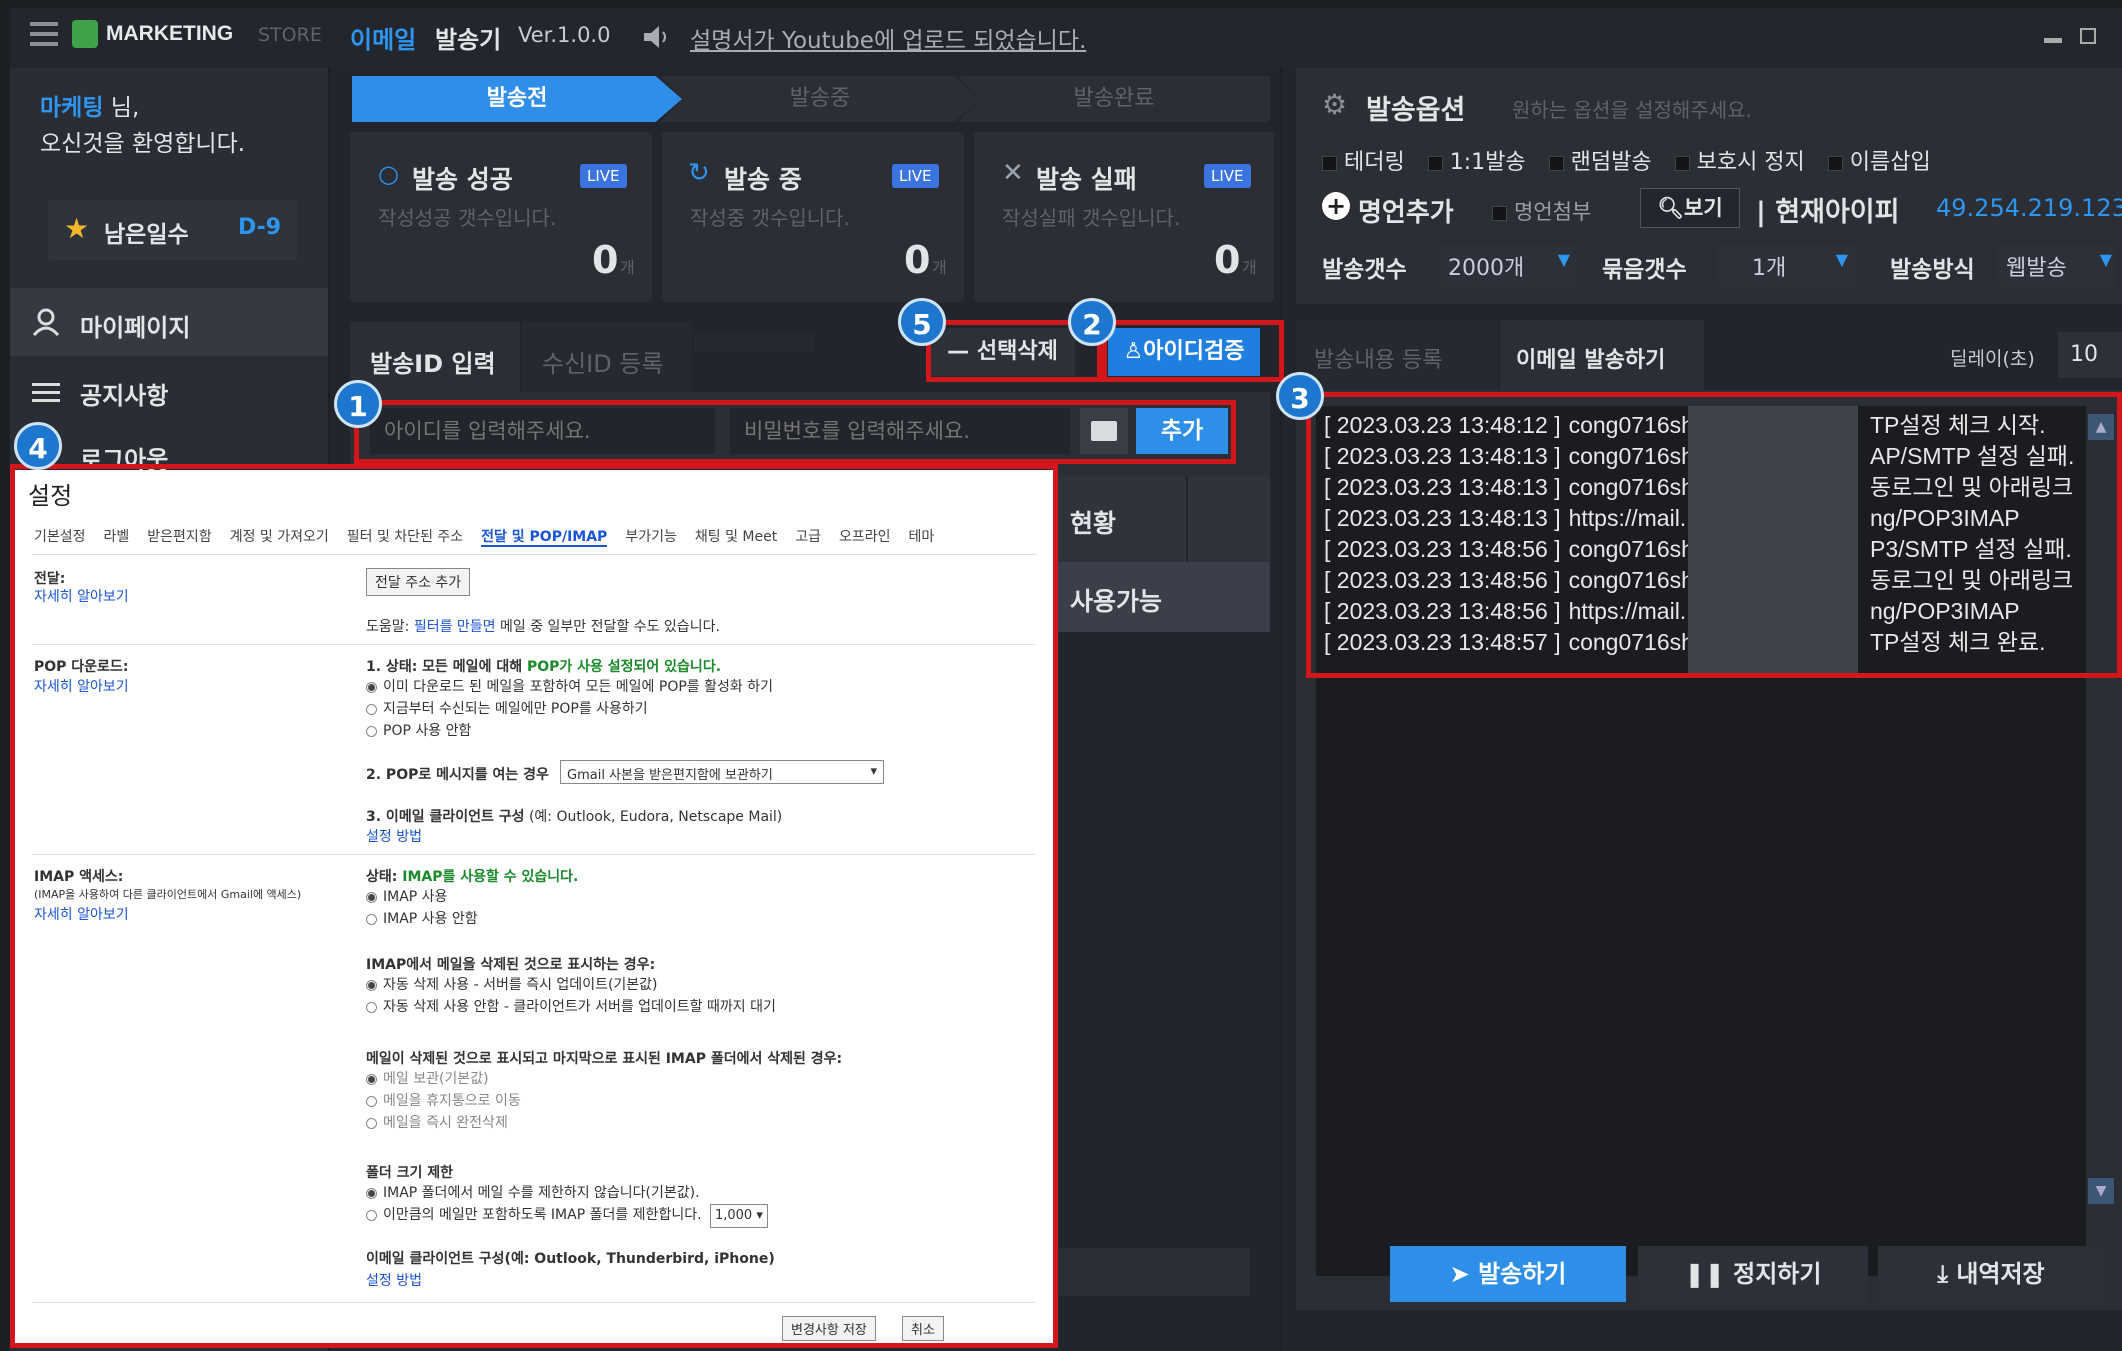 The height and width of the screenshot is (1351, 2122). I want to click on app-title-prefix: 이메일, so click(383, 40).